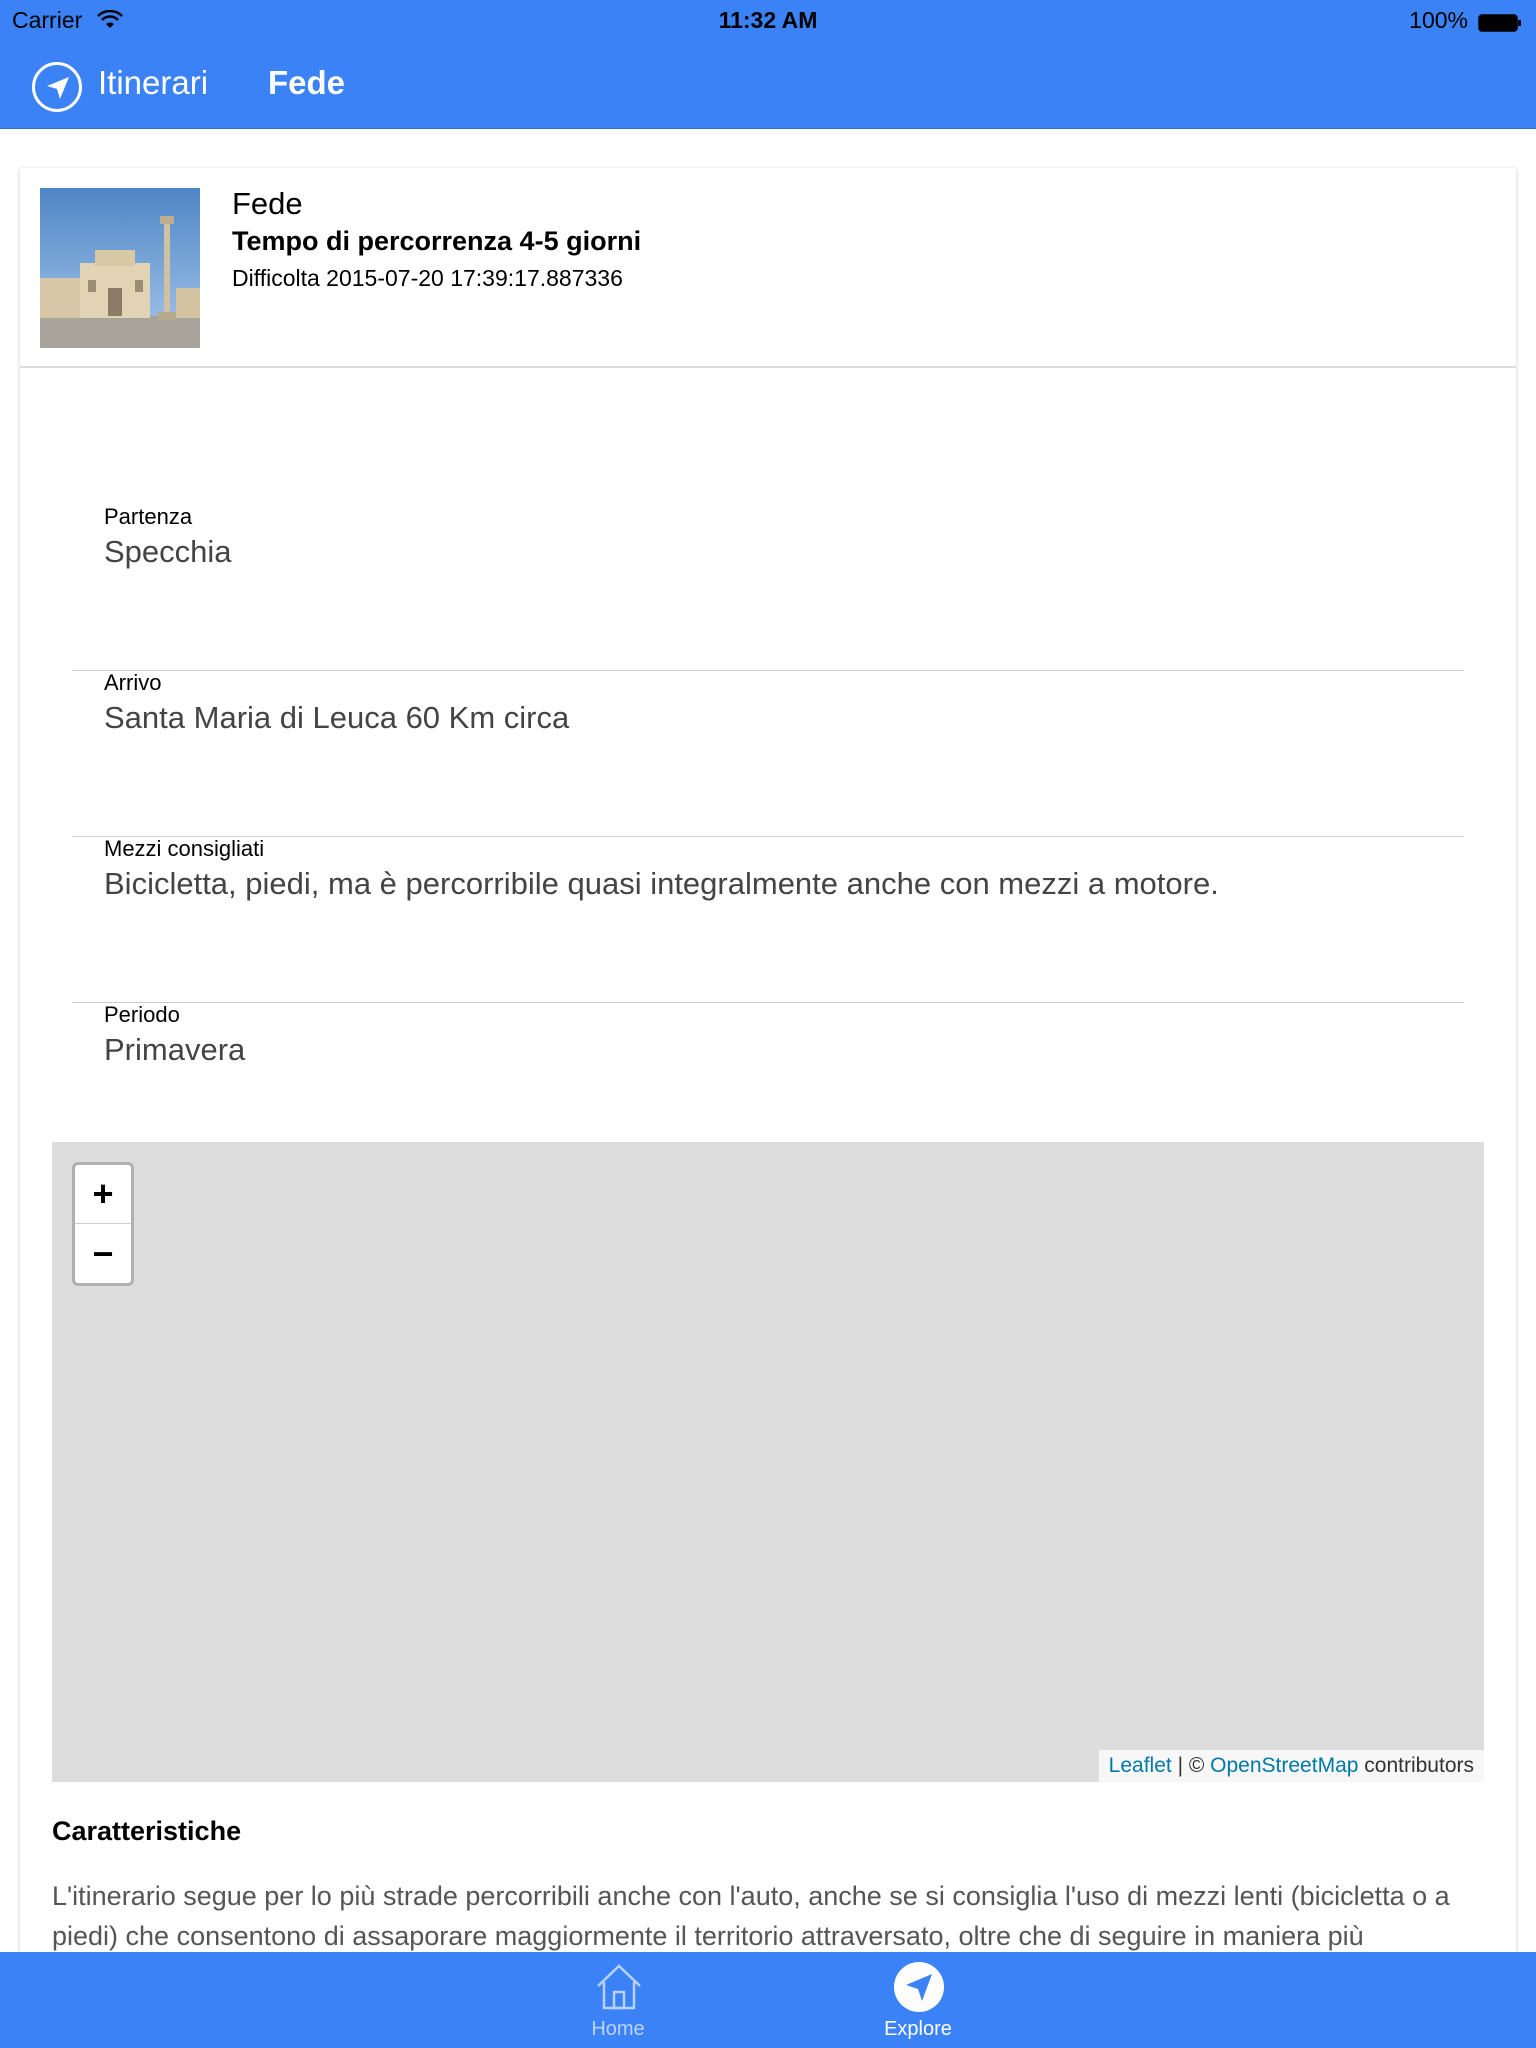 The image size is (1536, 2048). What do you see at coordinates (768, 753) in the screenshot?
I see `field-arrivo: Arrivo Santa Maria di Leuca 60 Km circa` at bounding box center [768, 753].